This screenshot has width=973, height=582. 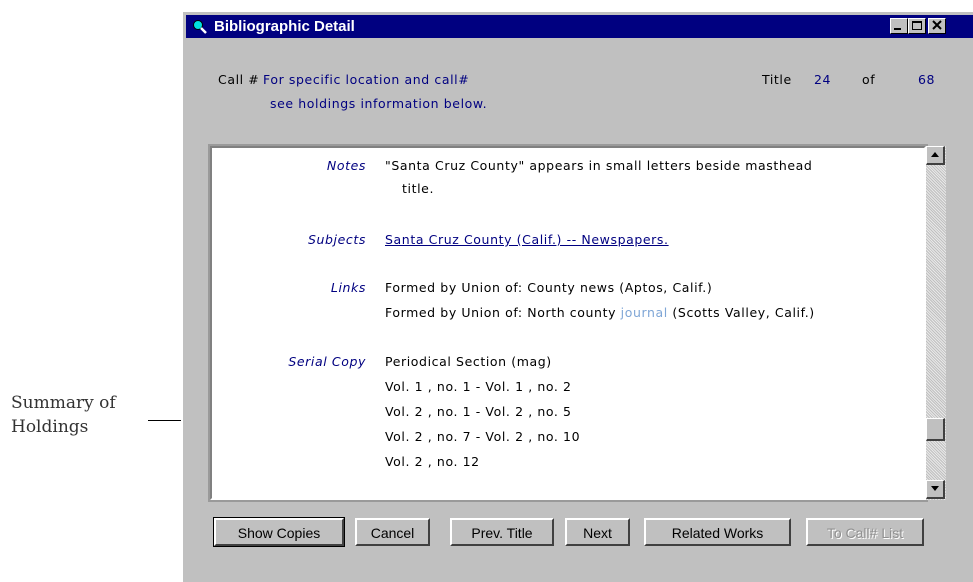 What do you see at coordinates (432, 461) in the screenshot?
I see `serial-item: Vol. 2 , no. 12` at bounding box center [432, 461].